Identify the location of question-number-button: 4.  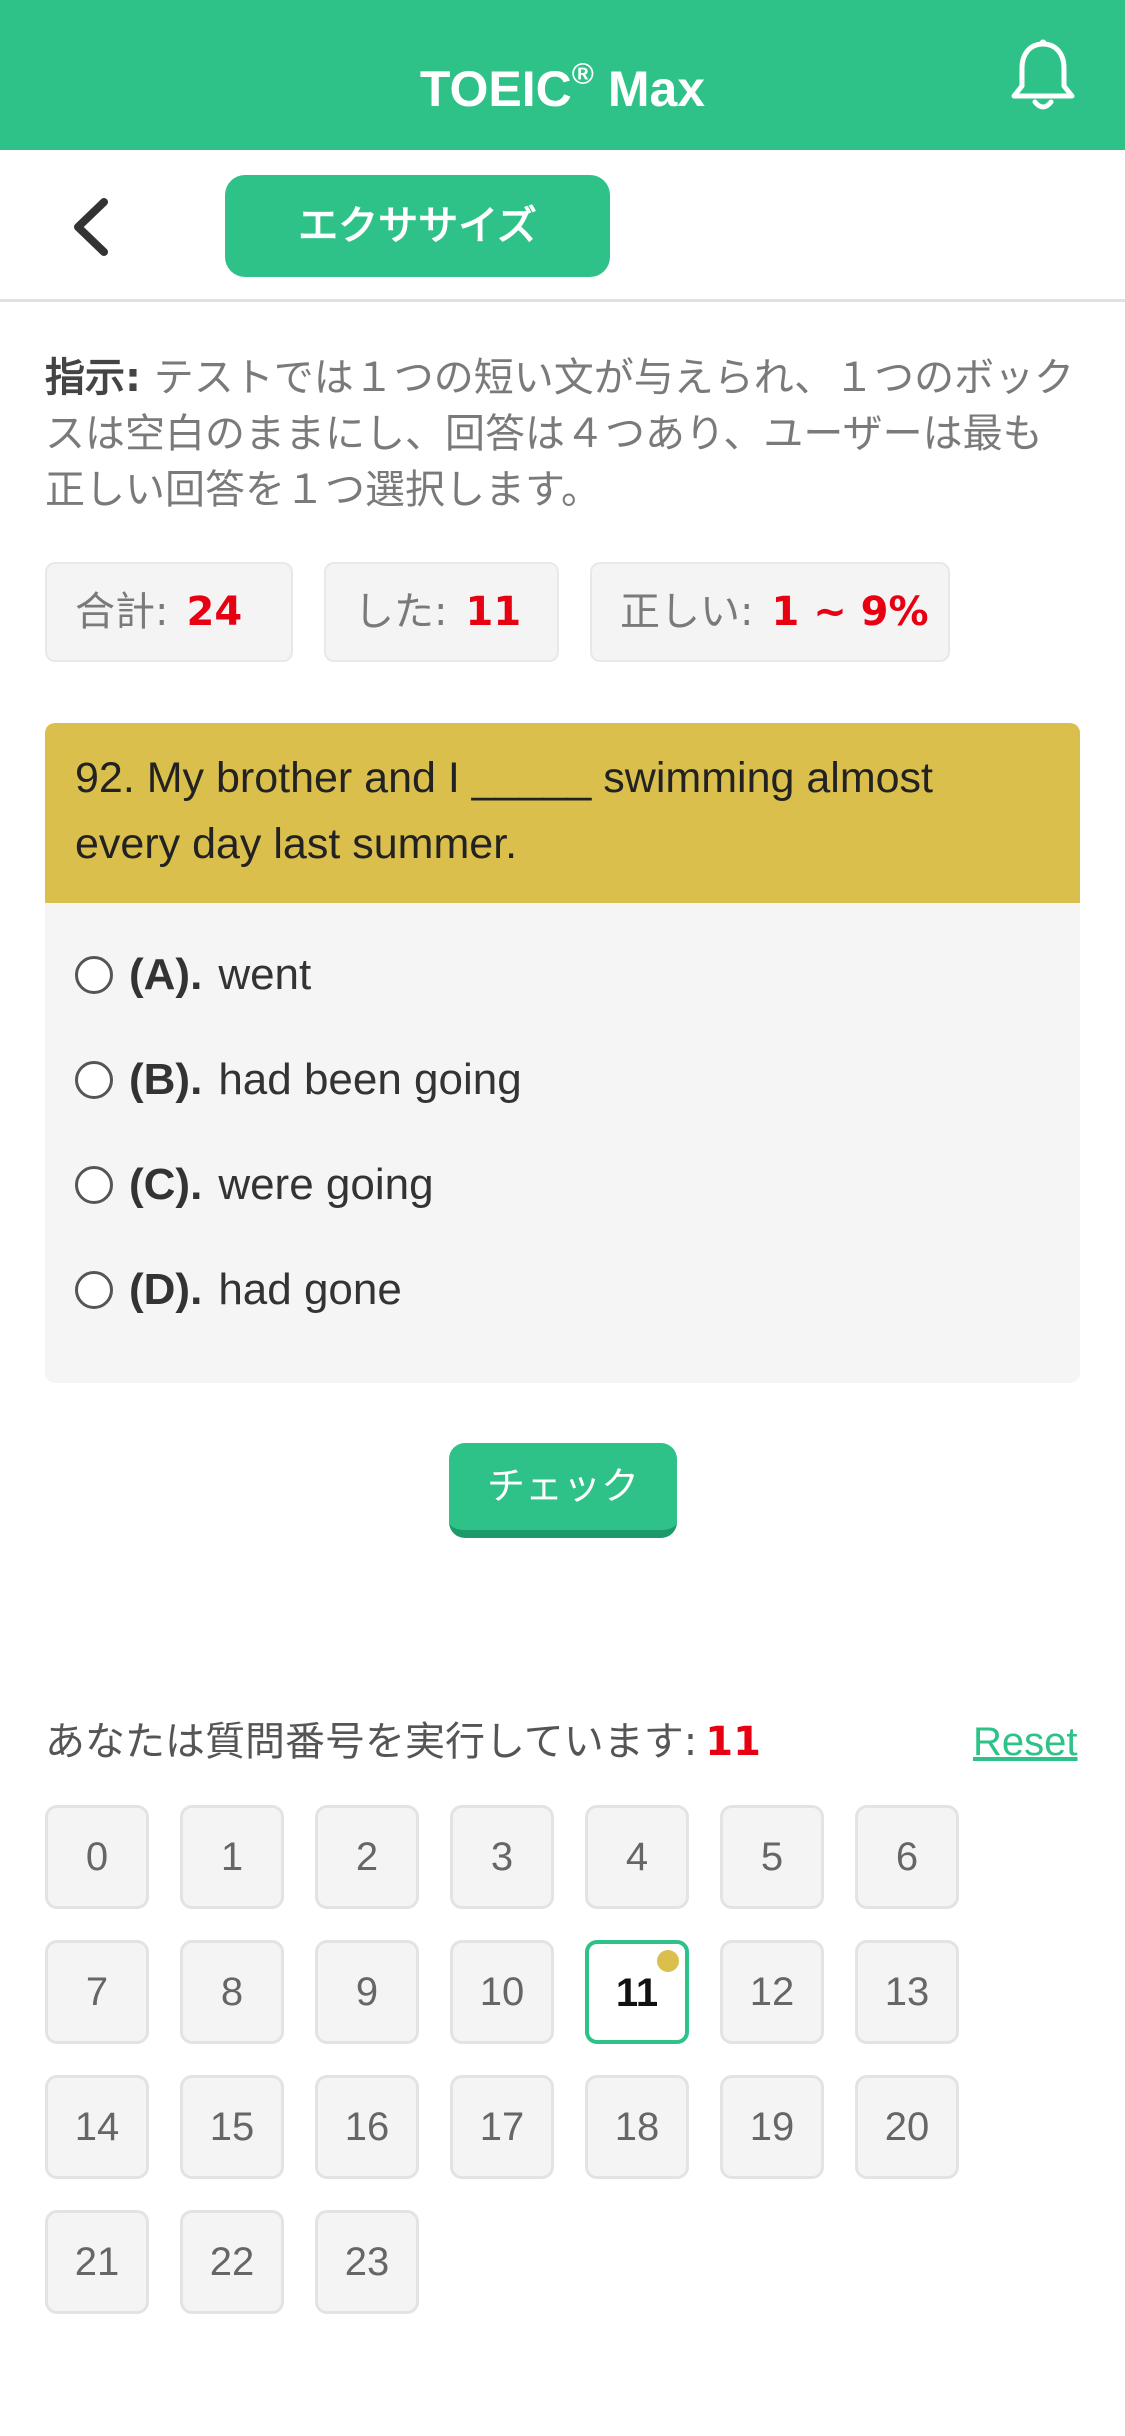
(637, 1857).